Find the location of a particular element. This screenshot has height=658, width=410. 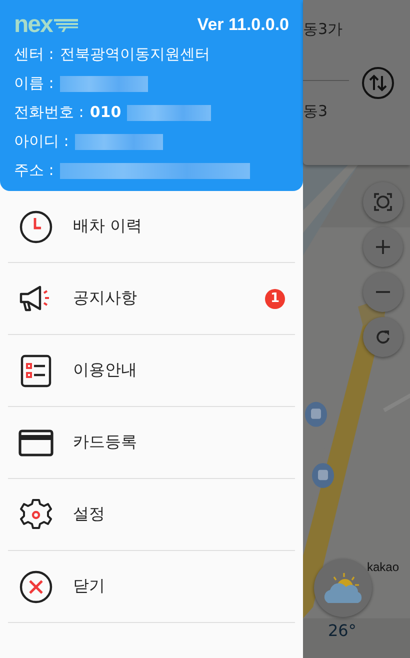

clock-icon is located at coordinates (36, 226).